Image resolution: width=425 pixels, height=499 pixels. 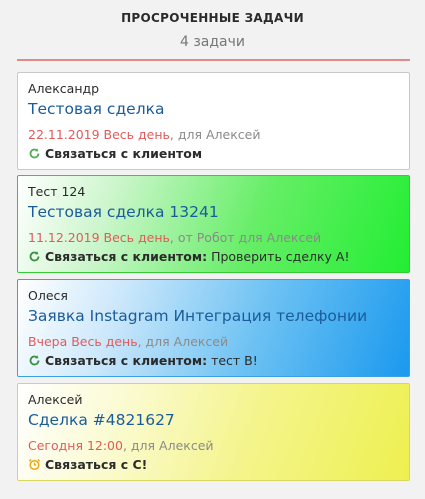 What do you see at coordinates (34, 464) in the screenshot?
I see `alarm-clock-icon` at bounding box center [34, 464].